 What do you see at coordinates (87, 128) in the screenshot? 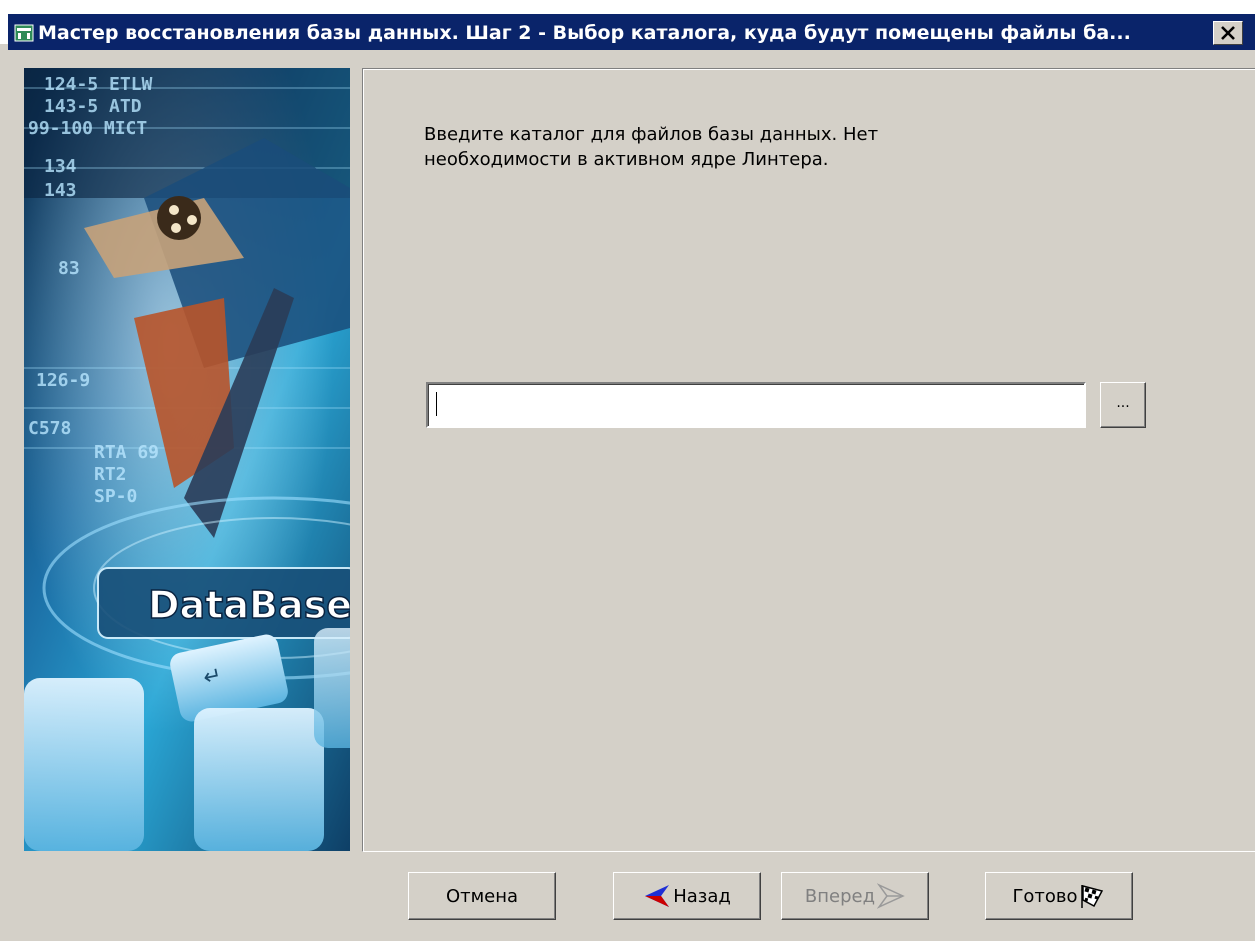
I see `ticker-line: 99-100 MICT` at bounding box center [87, 128].